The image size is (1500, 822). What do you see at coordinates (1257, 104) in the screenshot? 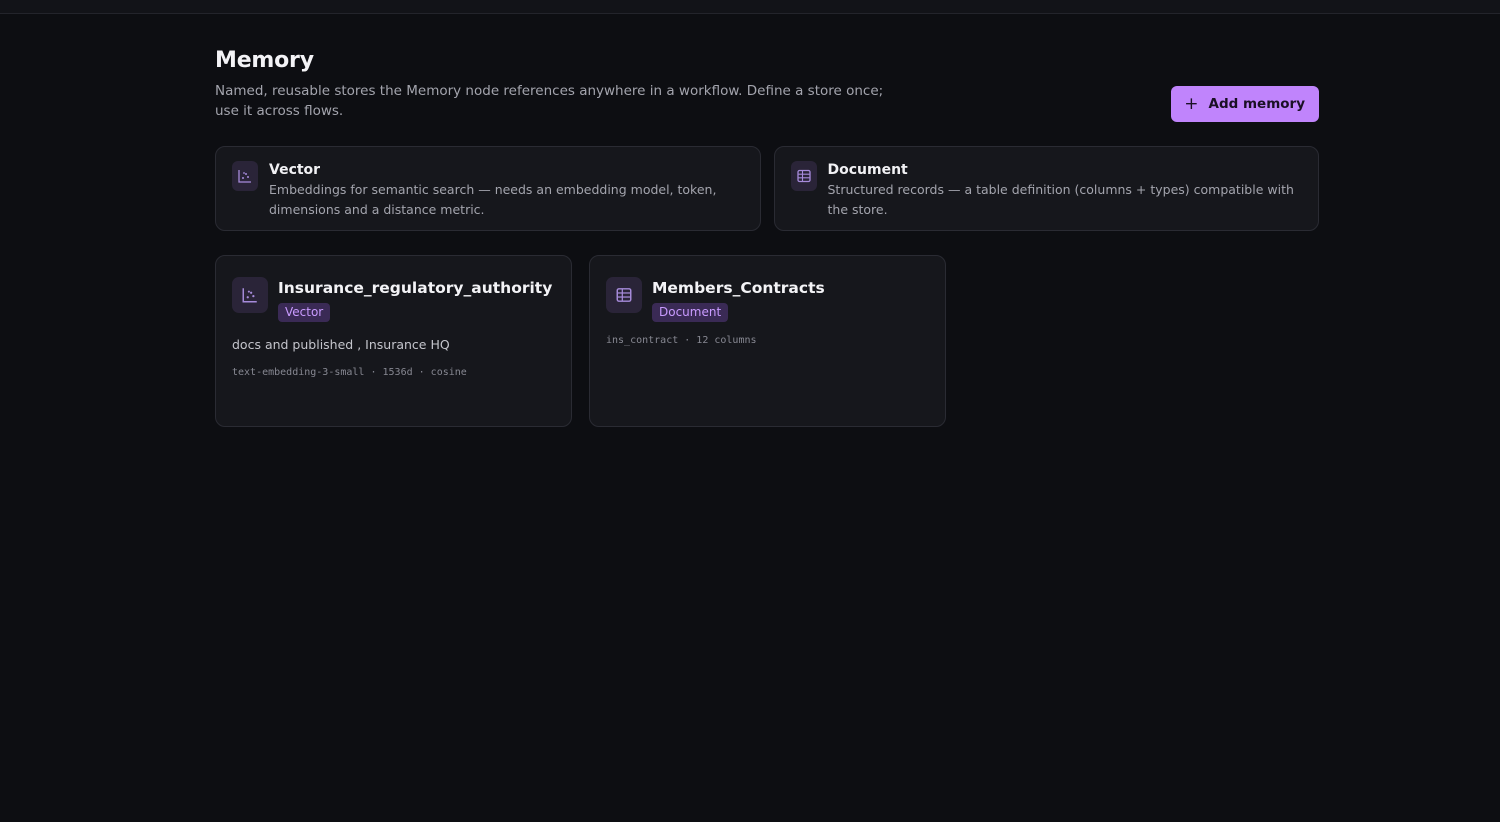
I see `add-memory-label: Add memory` at bounding box center [1257, 104].